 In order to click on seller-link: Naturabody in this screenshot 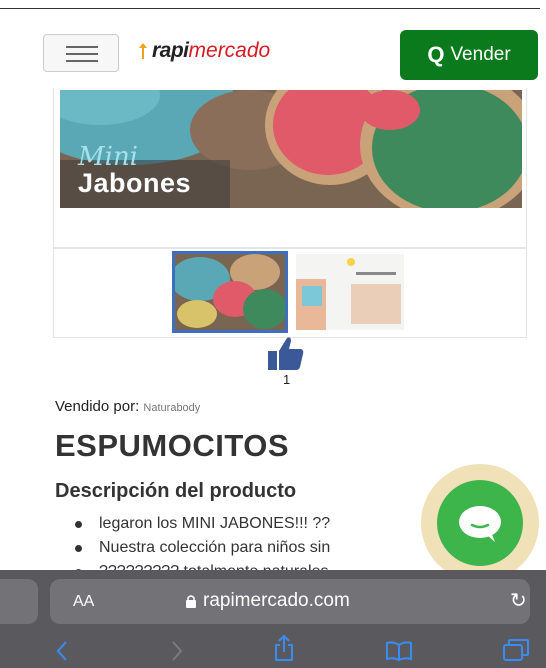, I will do `click(171, 408)`.